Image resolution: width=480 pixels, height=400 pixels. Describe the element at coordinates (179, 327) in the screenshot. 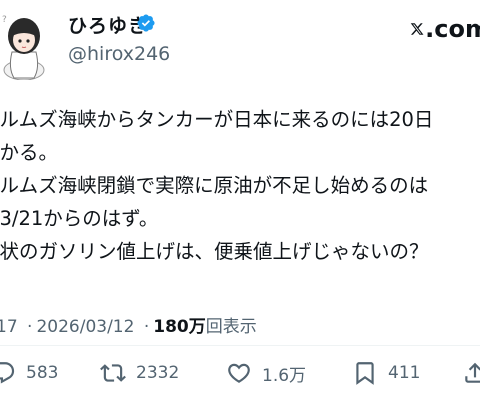

I see `view-count: 180万` at that location.